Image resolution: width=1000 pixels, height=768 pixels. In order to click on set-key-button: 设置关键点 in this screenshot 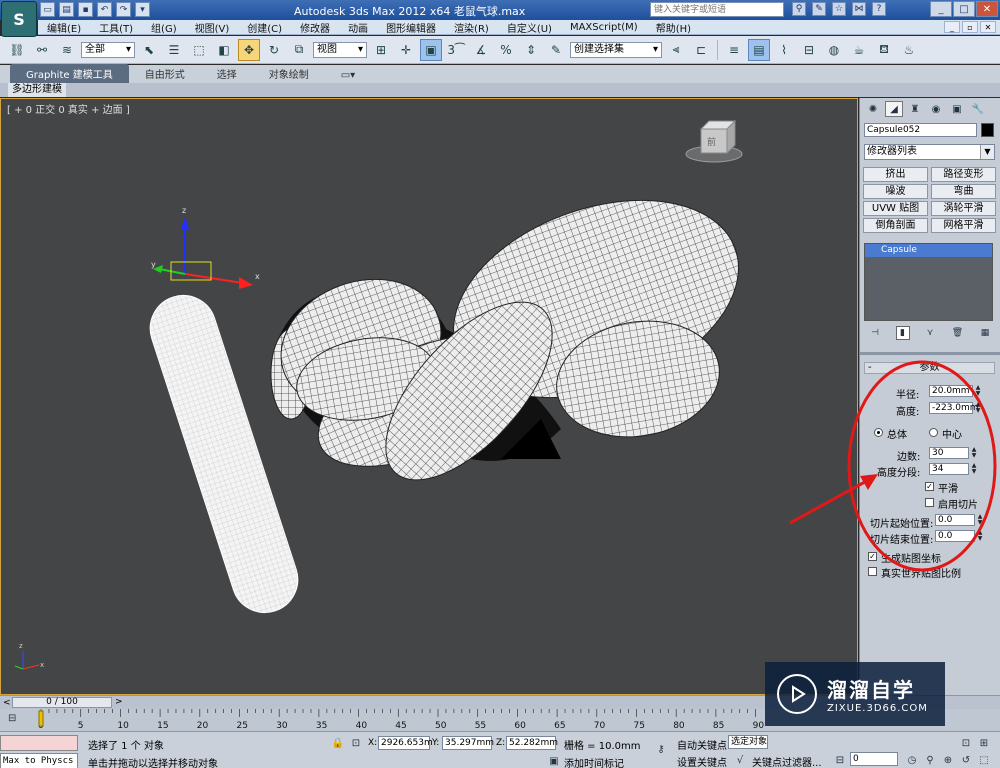, I will do `click(702, 761)`.